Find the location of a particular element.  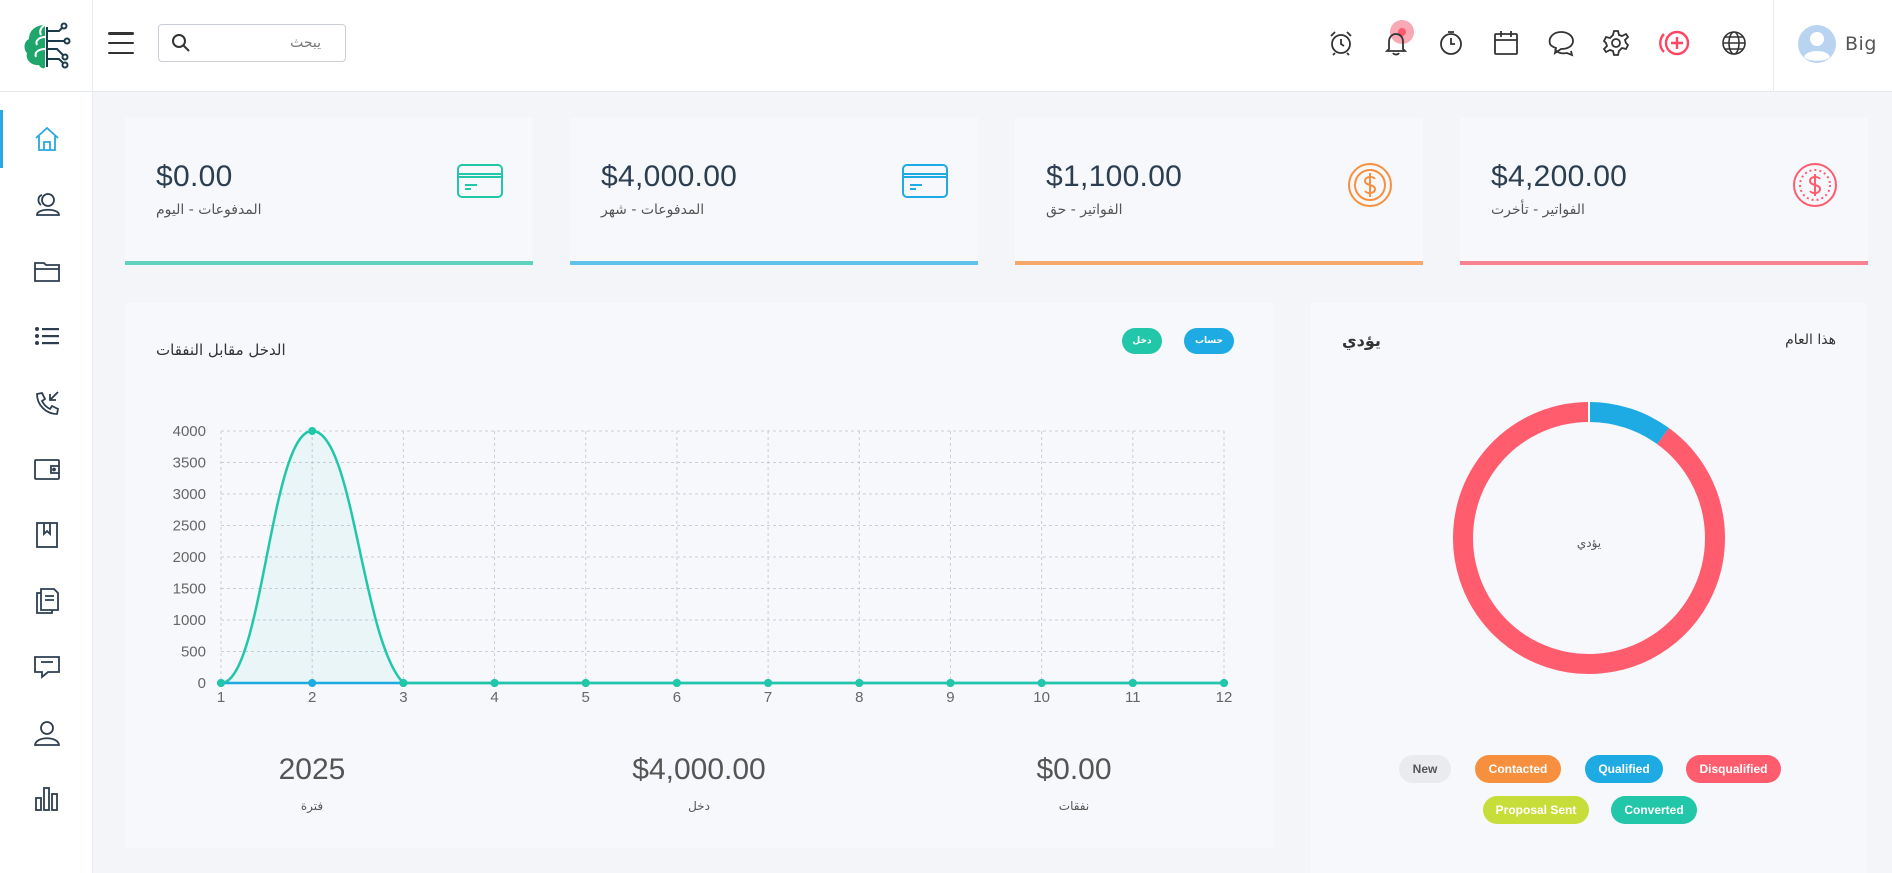

y-tick-label: 500 is located at coordinates (193, 652).